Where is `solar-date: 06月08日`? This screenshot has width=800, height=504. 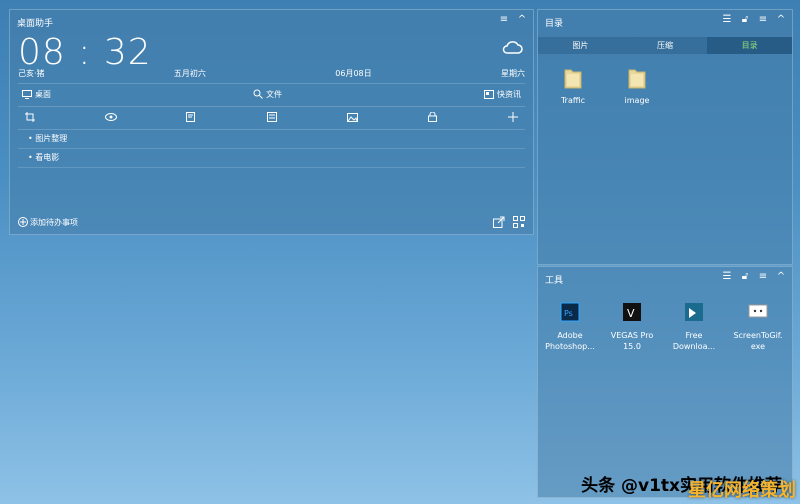 solar-date: 06月08日 is located at coordinates (353, 73).